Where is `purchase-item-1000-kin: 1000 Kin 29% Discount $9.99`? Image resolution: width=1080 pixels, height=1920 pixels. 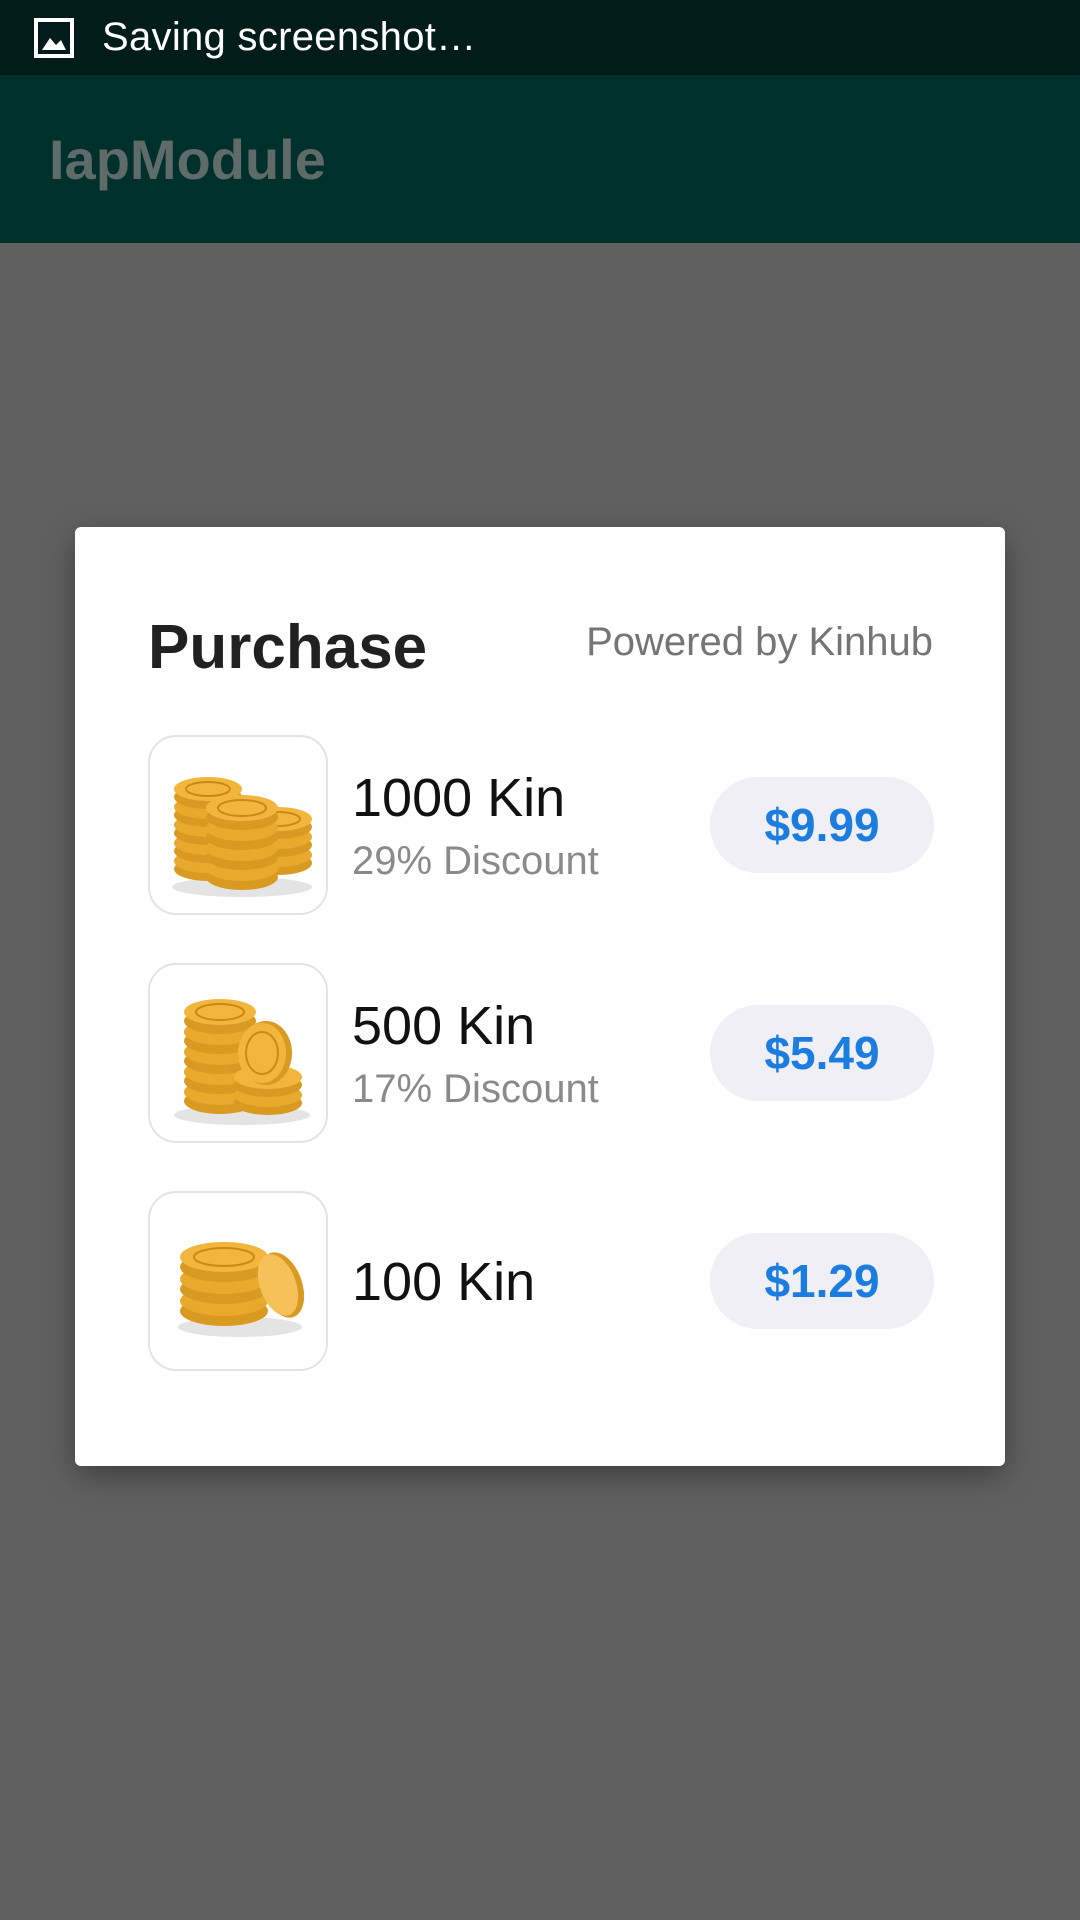 purchase-item-1000-kin: 1000 Kin 29% Discount $9.99 is located at coordinates (541, 825).